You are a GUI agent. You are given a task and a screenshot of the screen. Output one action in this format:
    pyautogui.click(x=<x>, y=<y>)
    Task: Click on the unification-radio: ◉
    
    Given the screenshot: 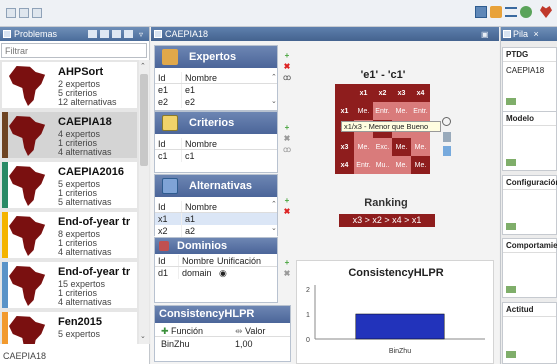 What is the action you would take?
    pyautogui.click(x=247, y=273)
    